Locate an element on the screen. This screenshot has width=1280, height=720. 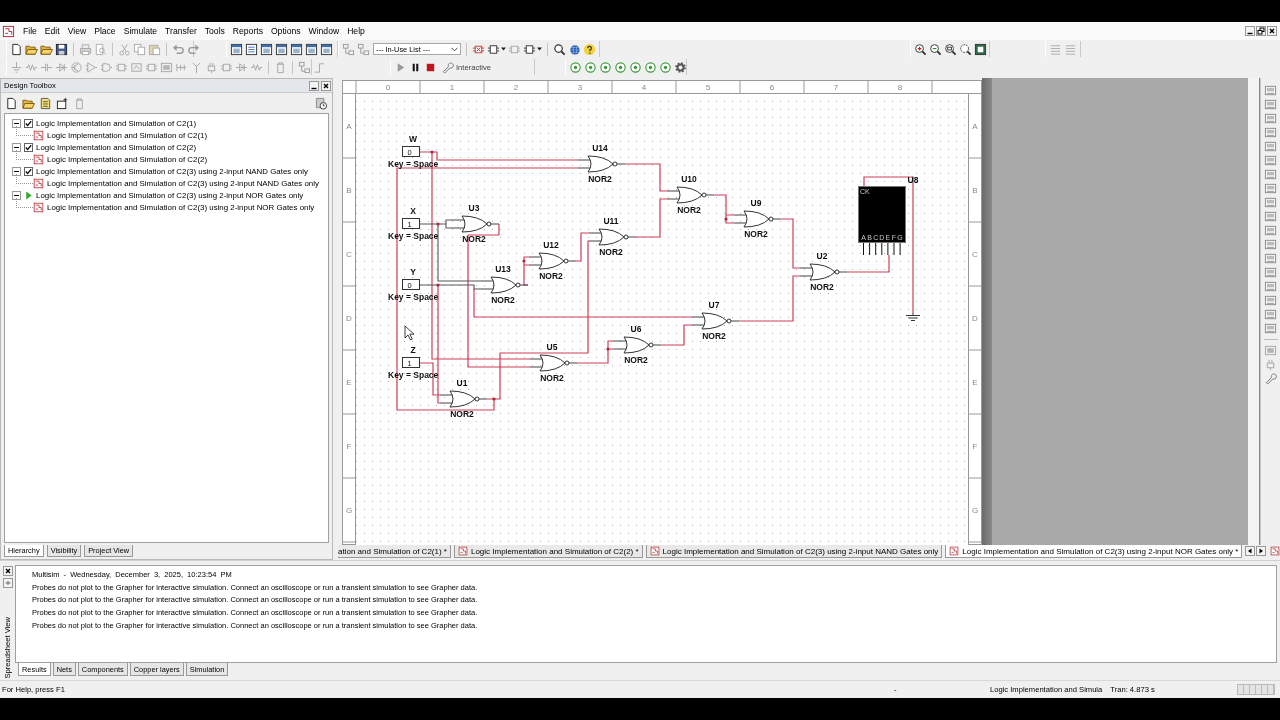
new-window-icon is located at coordinates (62, 103).